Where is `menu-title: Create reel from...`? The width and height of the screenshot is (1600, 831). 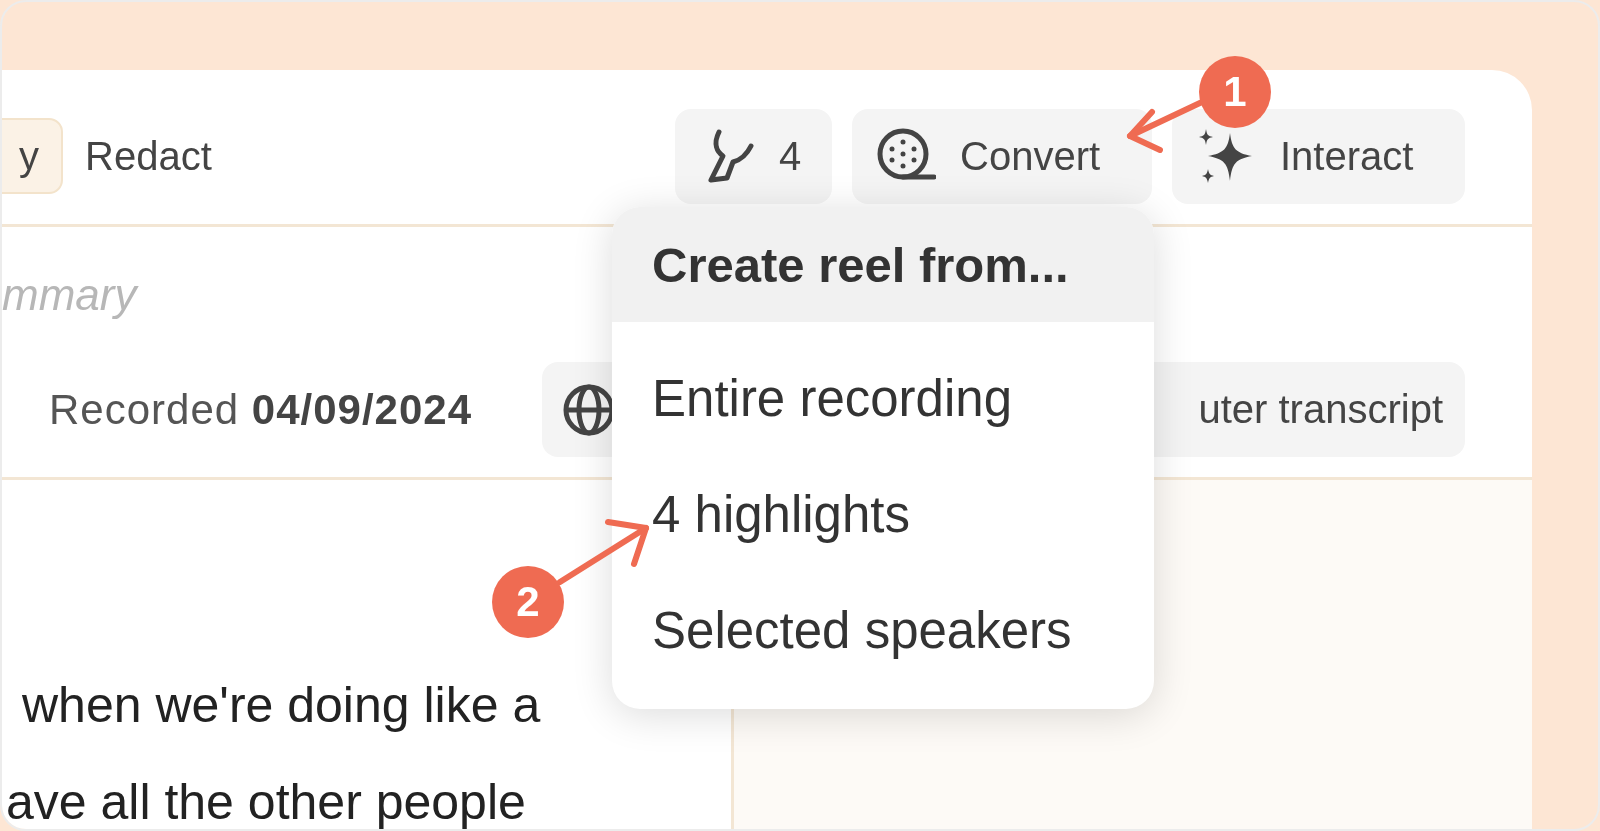 menu-title: Create reel from... is located at coordinates (883, 264).